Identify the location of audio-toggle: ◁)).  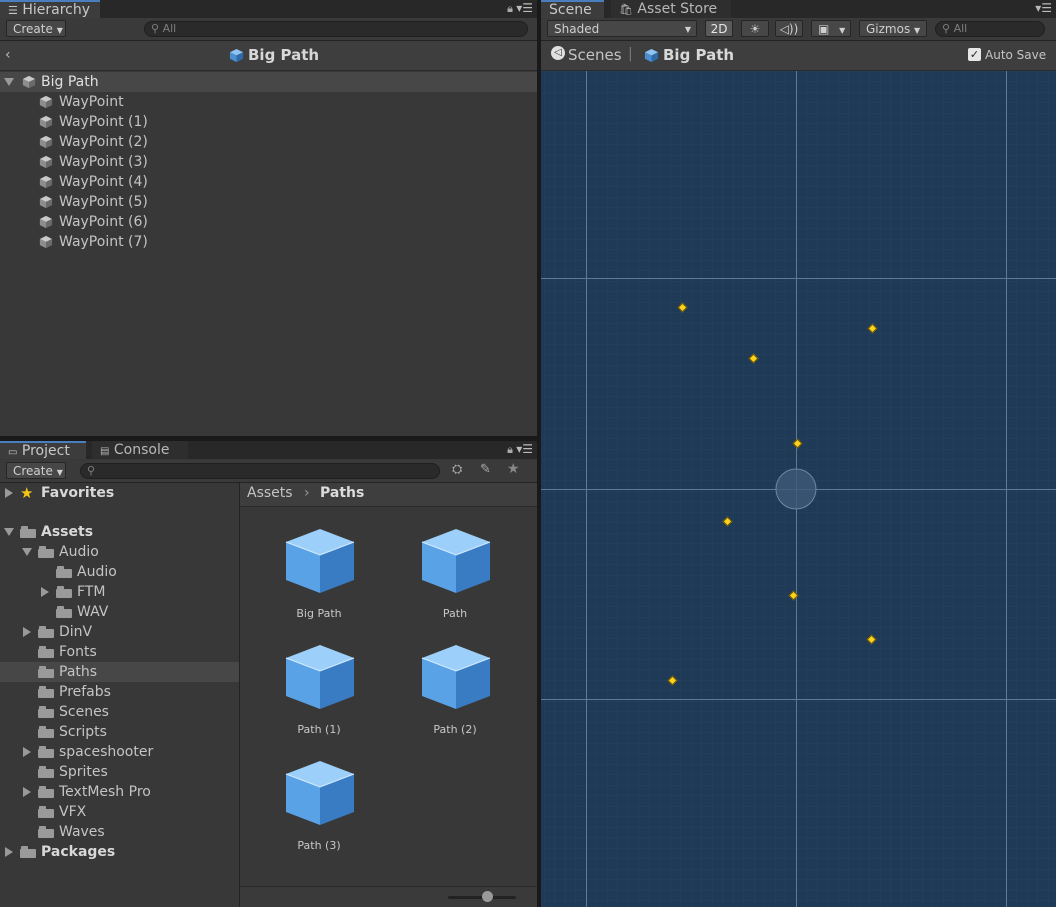
(789, 28).